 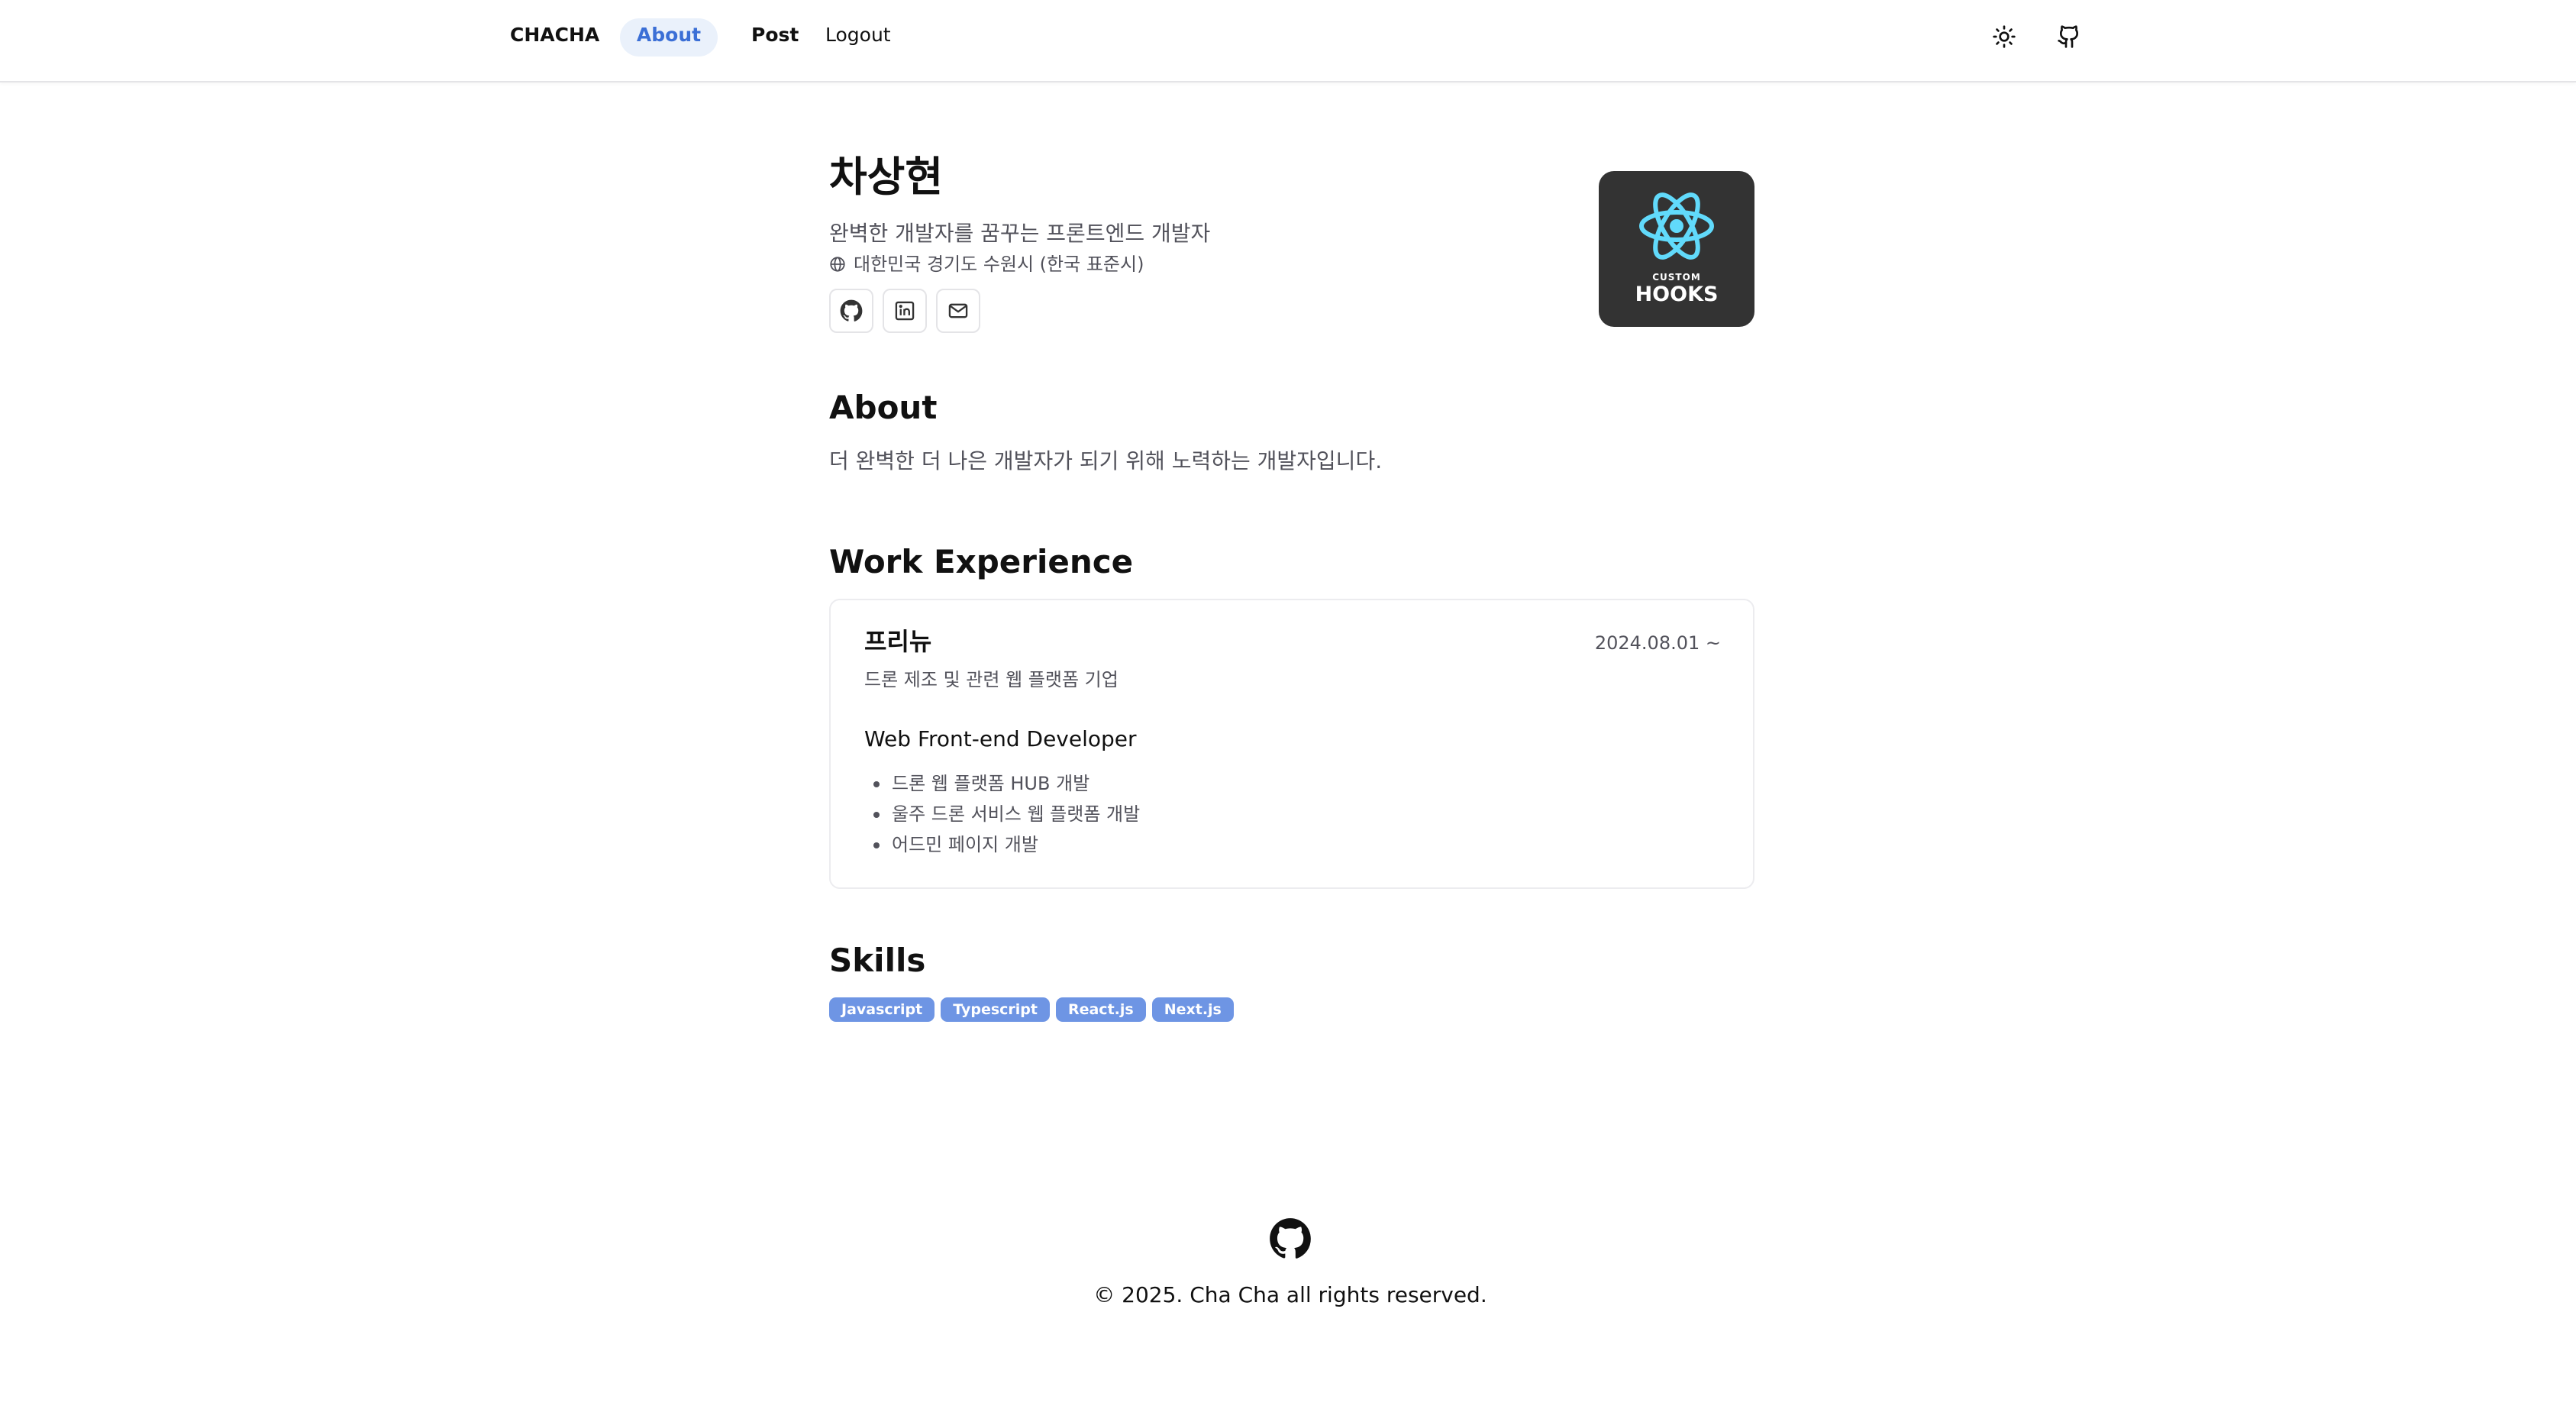 What do you see at coordinates (1002, 844) in the screenshot?
I see `list-item: 어드민 페이지 개발` at bounding box center [1002, 844].